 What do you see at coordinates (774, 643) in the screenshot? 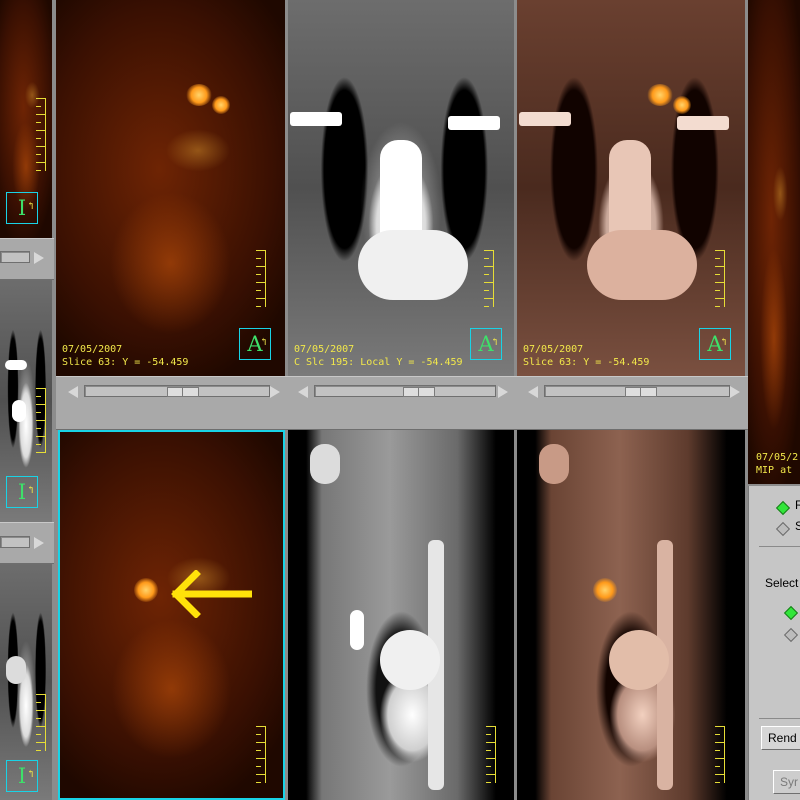
I see `control-panel: R S Select Rend Syr` at bounding box center [774, 643].